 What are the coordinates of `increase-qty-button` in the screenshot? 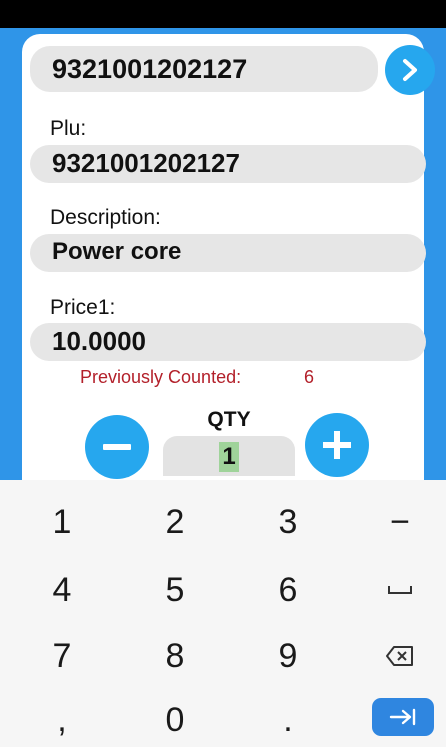 It's located at (337, 445).